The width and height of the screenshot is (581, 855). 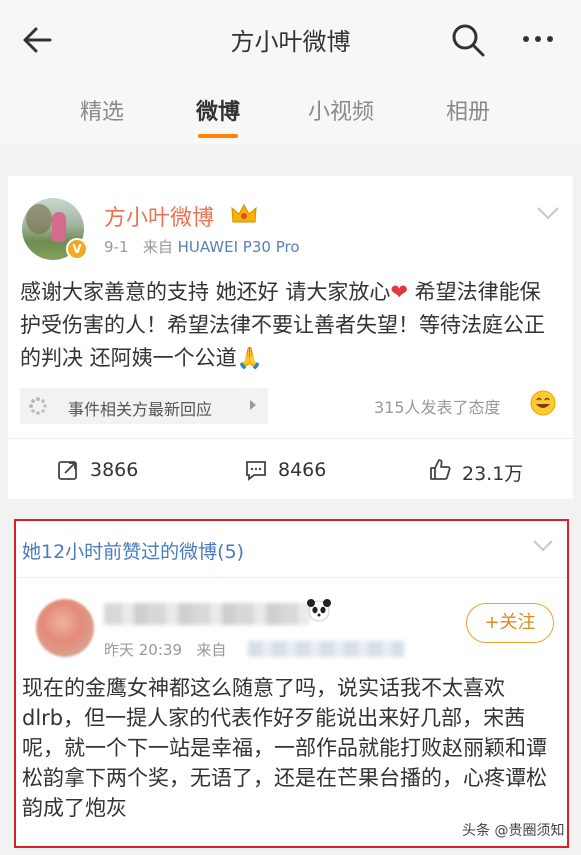 I want to click on repost-icon, so click(x=67, y=470).